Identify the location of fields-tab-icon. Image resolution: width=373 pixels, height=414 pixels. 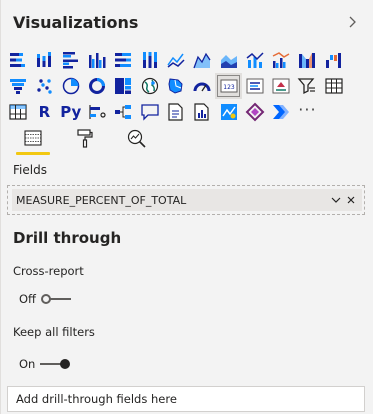
(33, 138).